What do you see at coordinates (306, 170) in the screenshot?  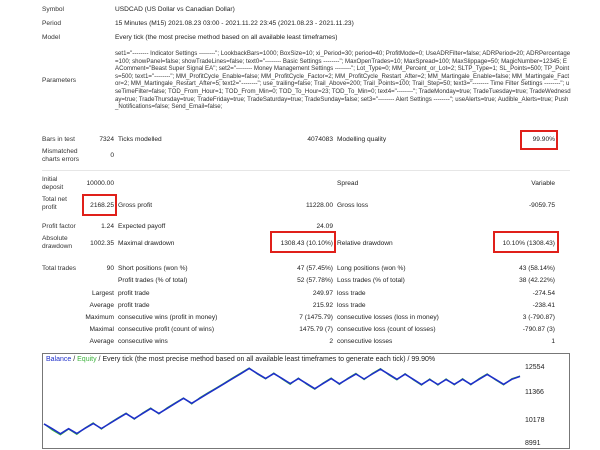 I see `divider` at bounding box center [306, 170].